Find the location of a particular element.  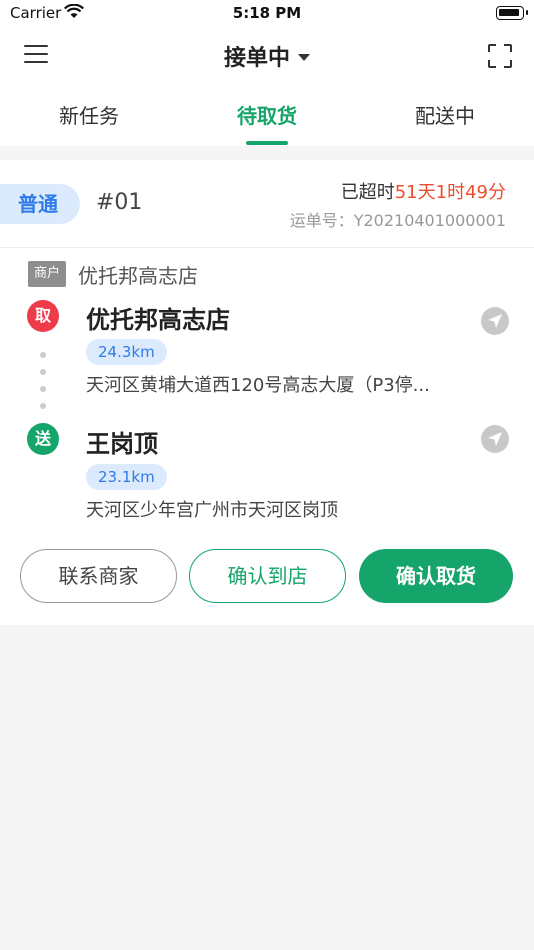

delivery-marker: 送 is located at coordinates (43, 439).